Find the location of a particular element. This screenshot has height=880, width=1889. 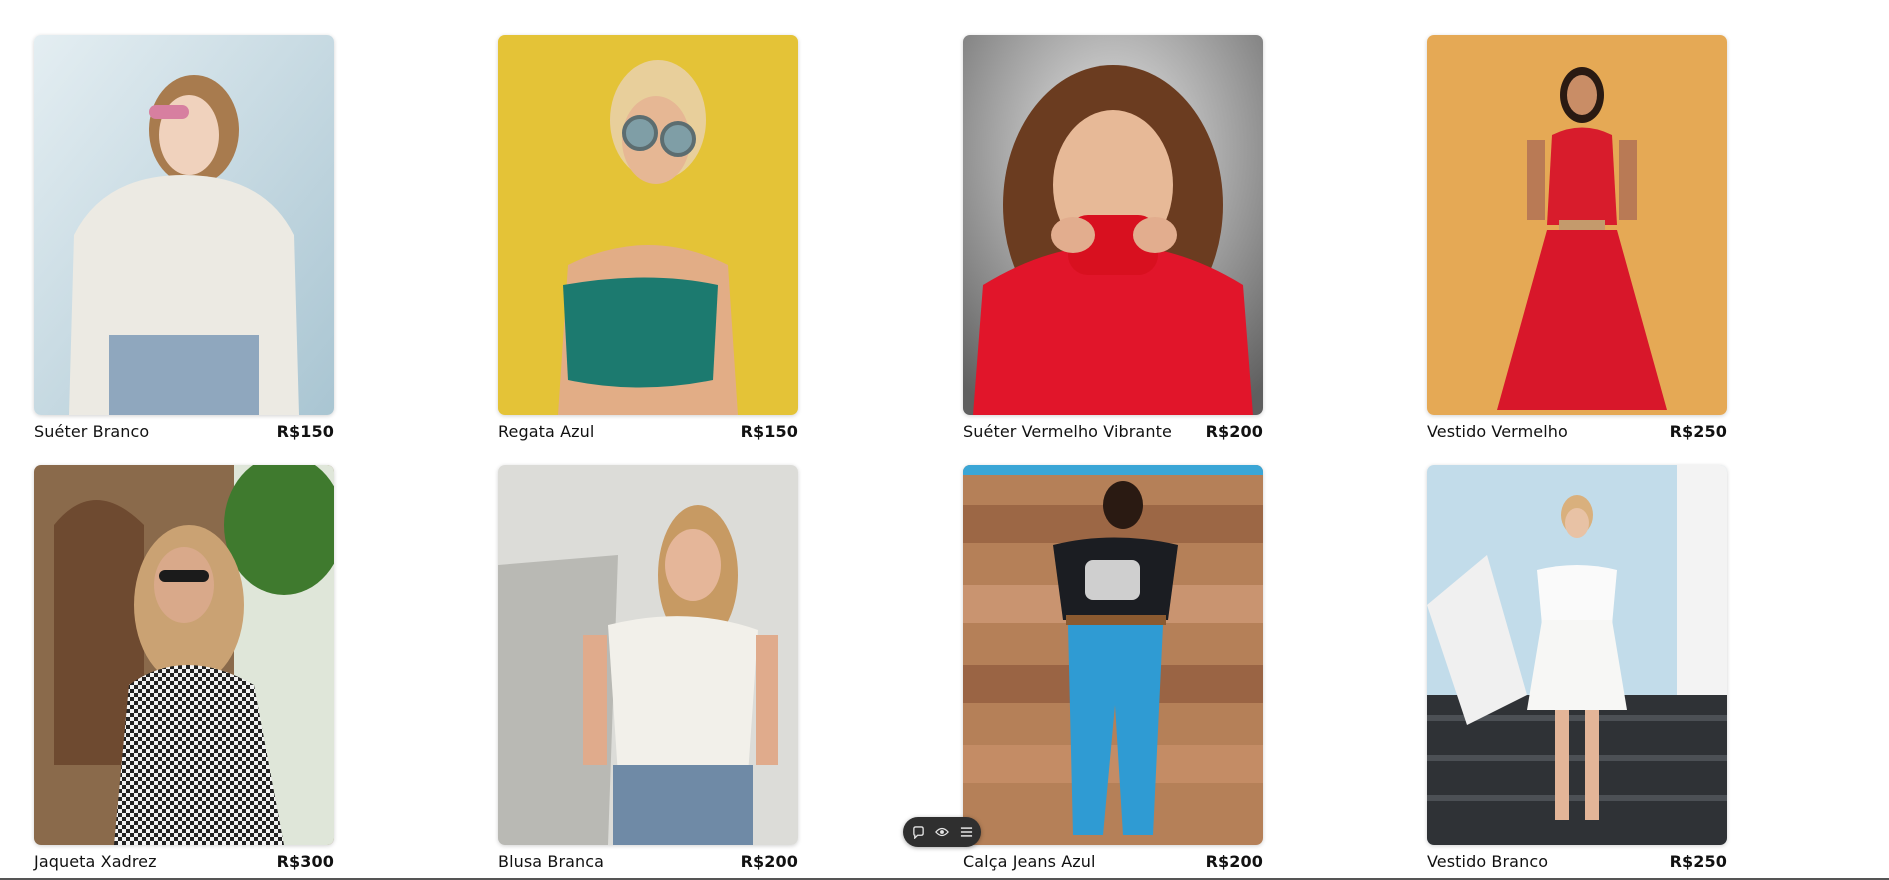

menu-icon is located at coordinates (966, 832).